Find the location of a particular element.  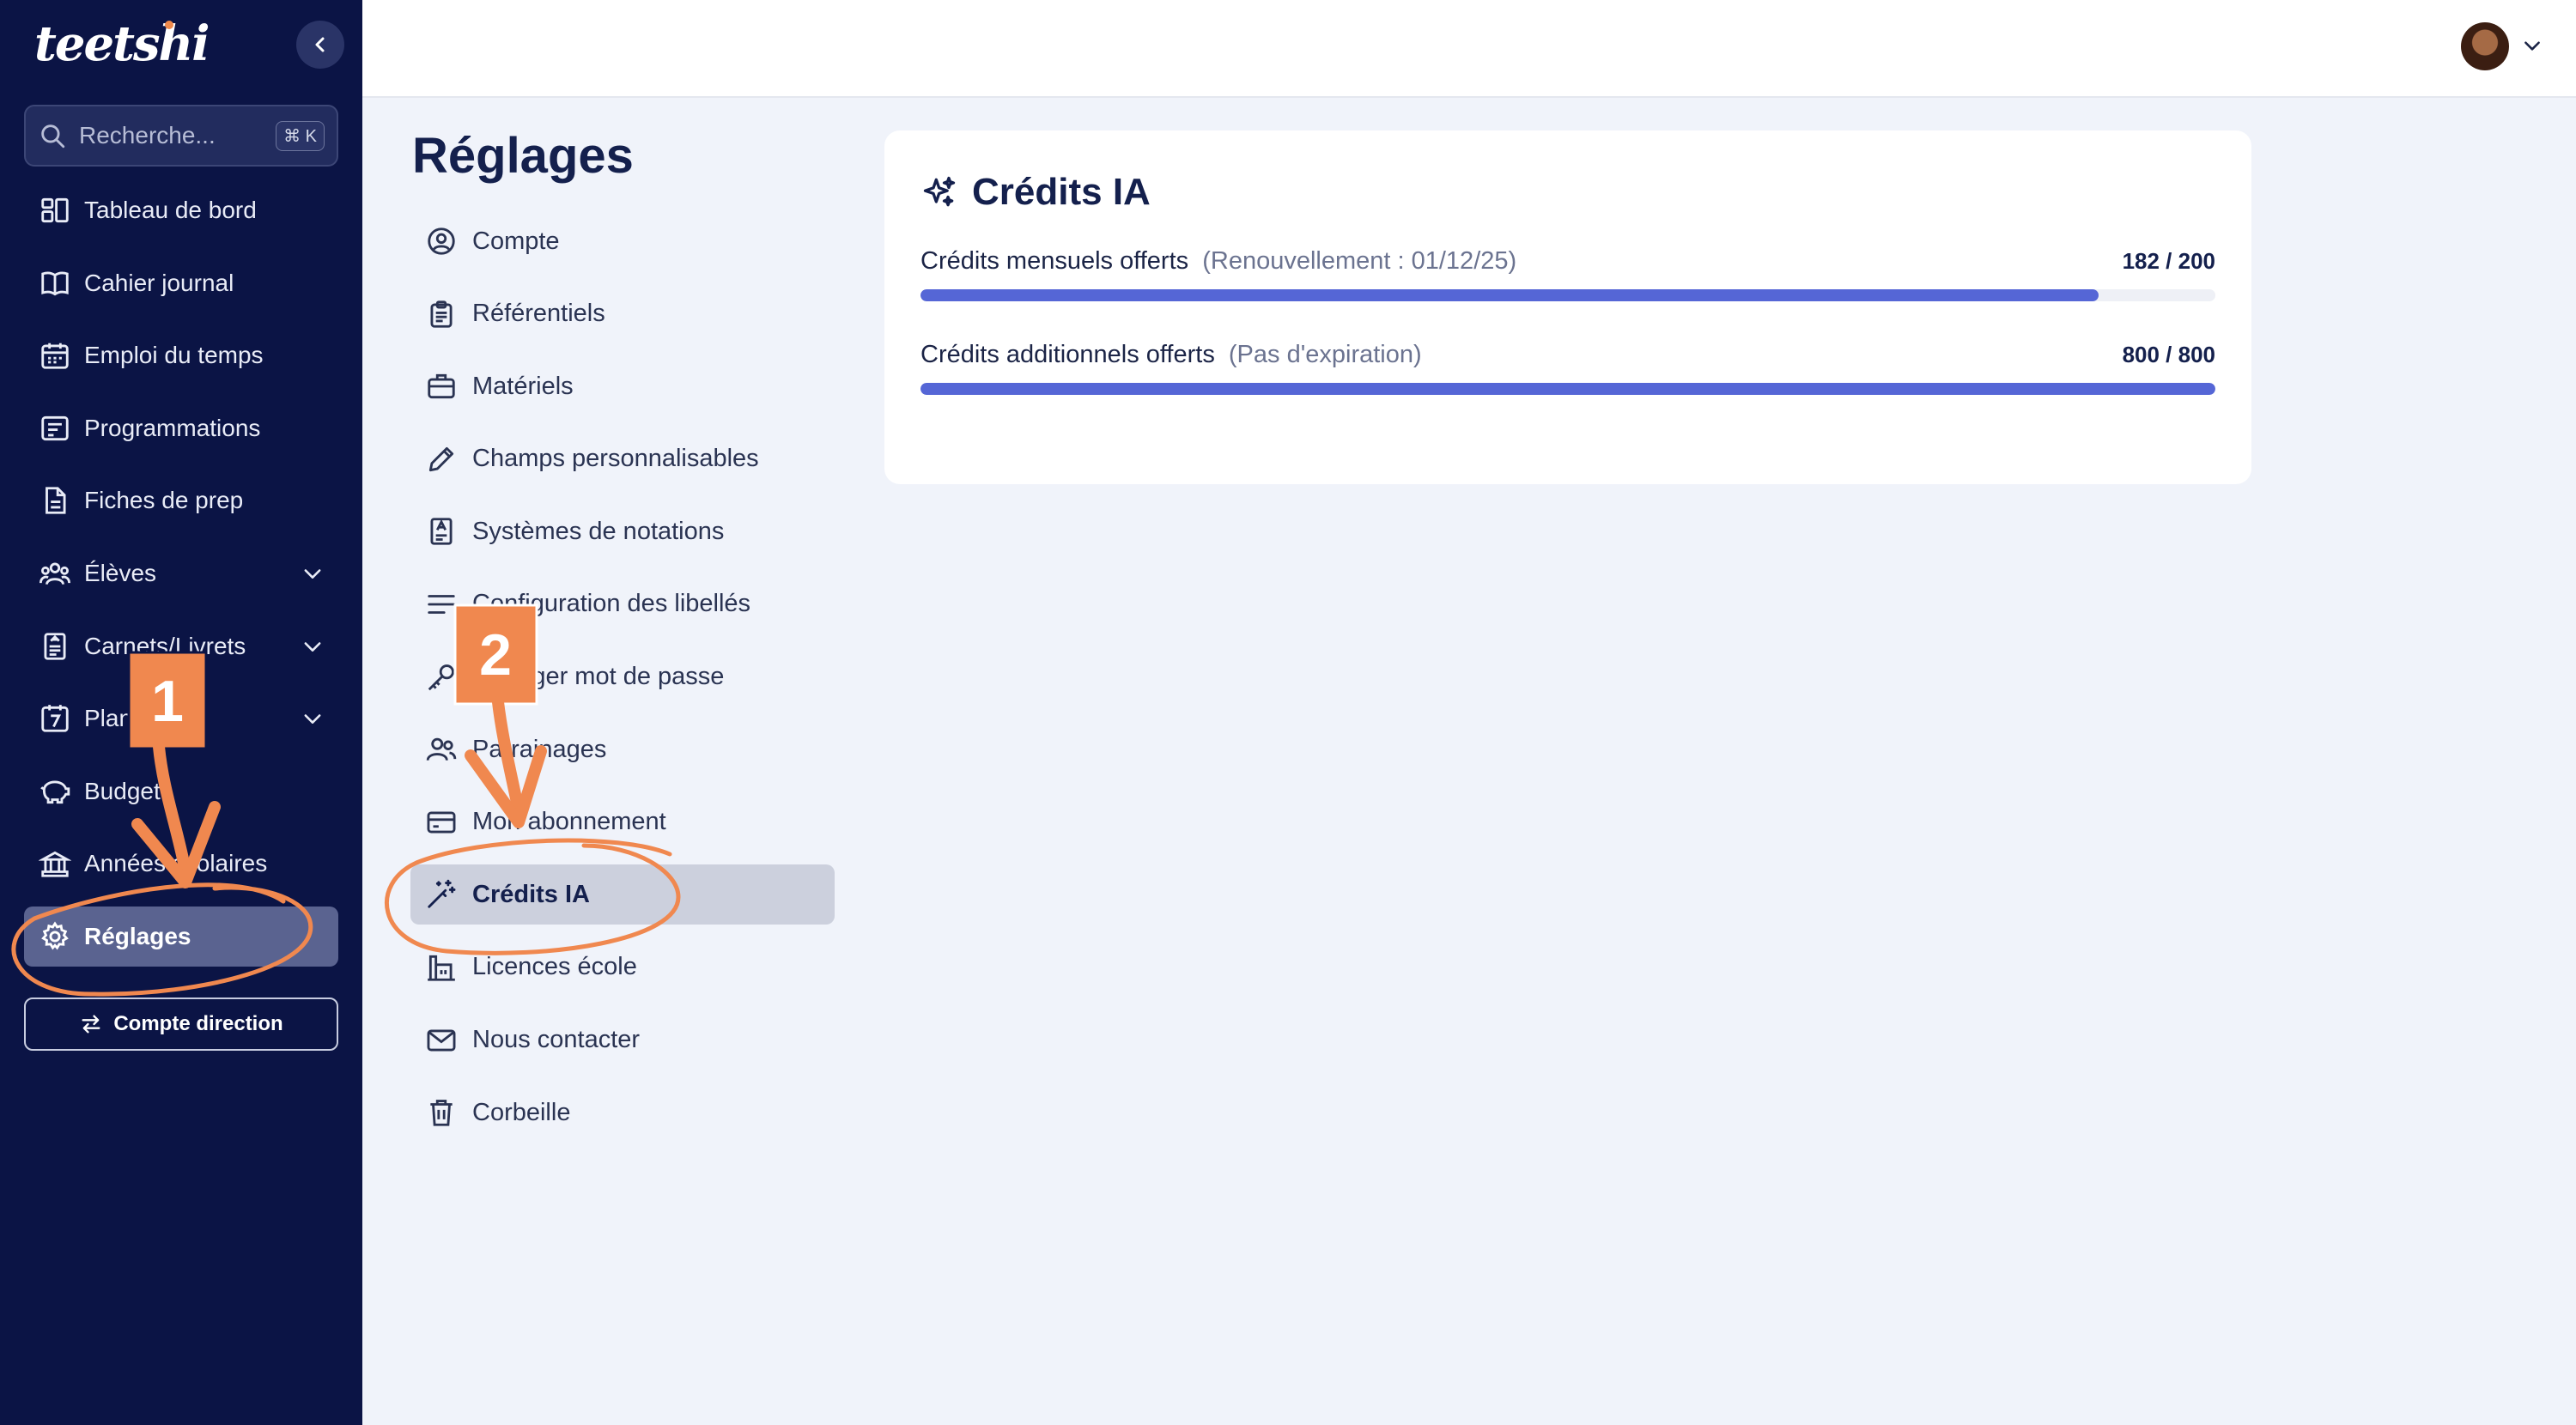

magic-wand-icon is located at coordinates (441, 894).